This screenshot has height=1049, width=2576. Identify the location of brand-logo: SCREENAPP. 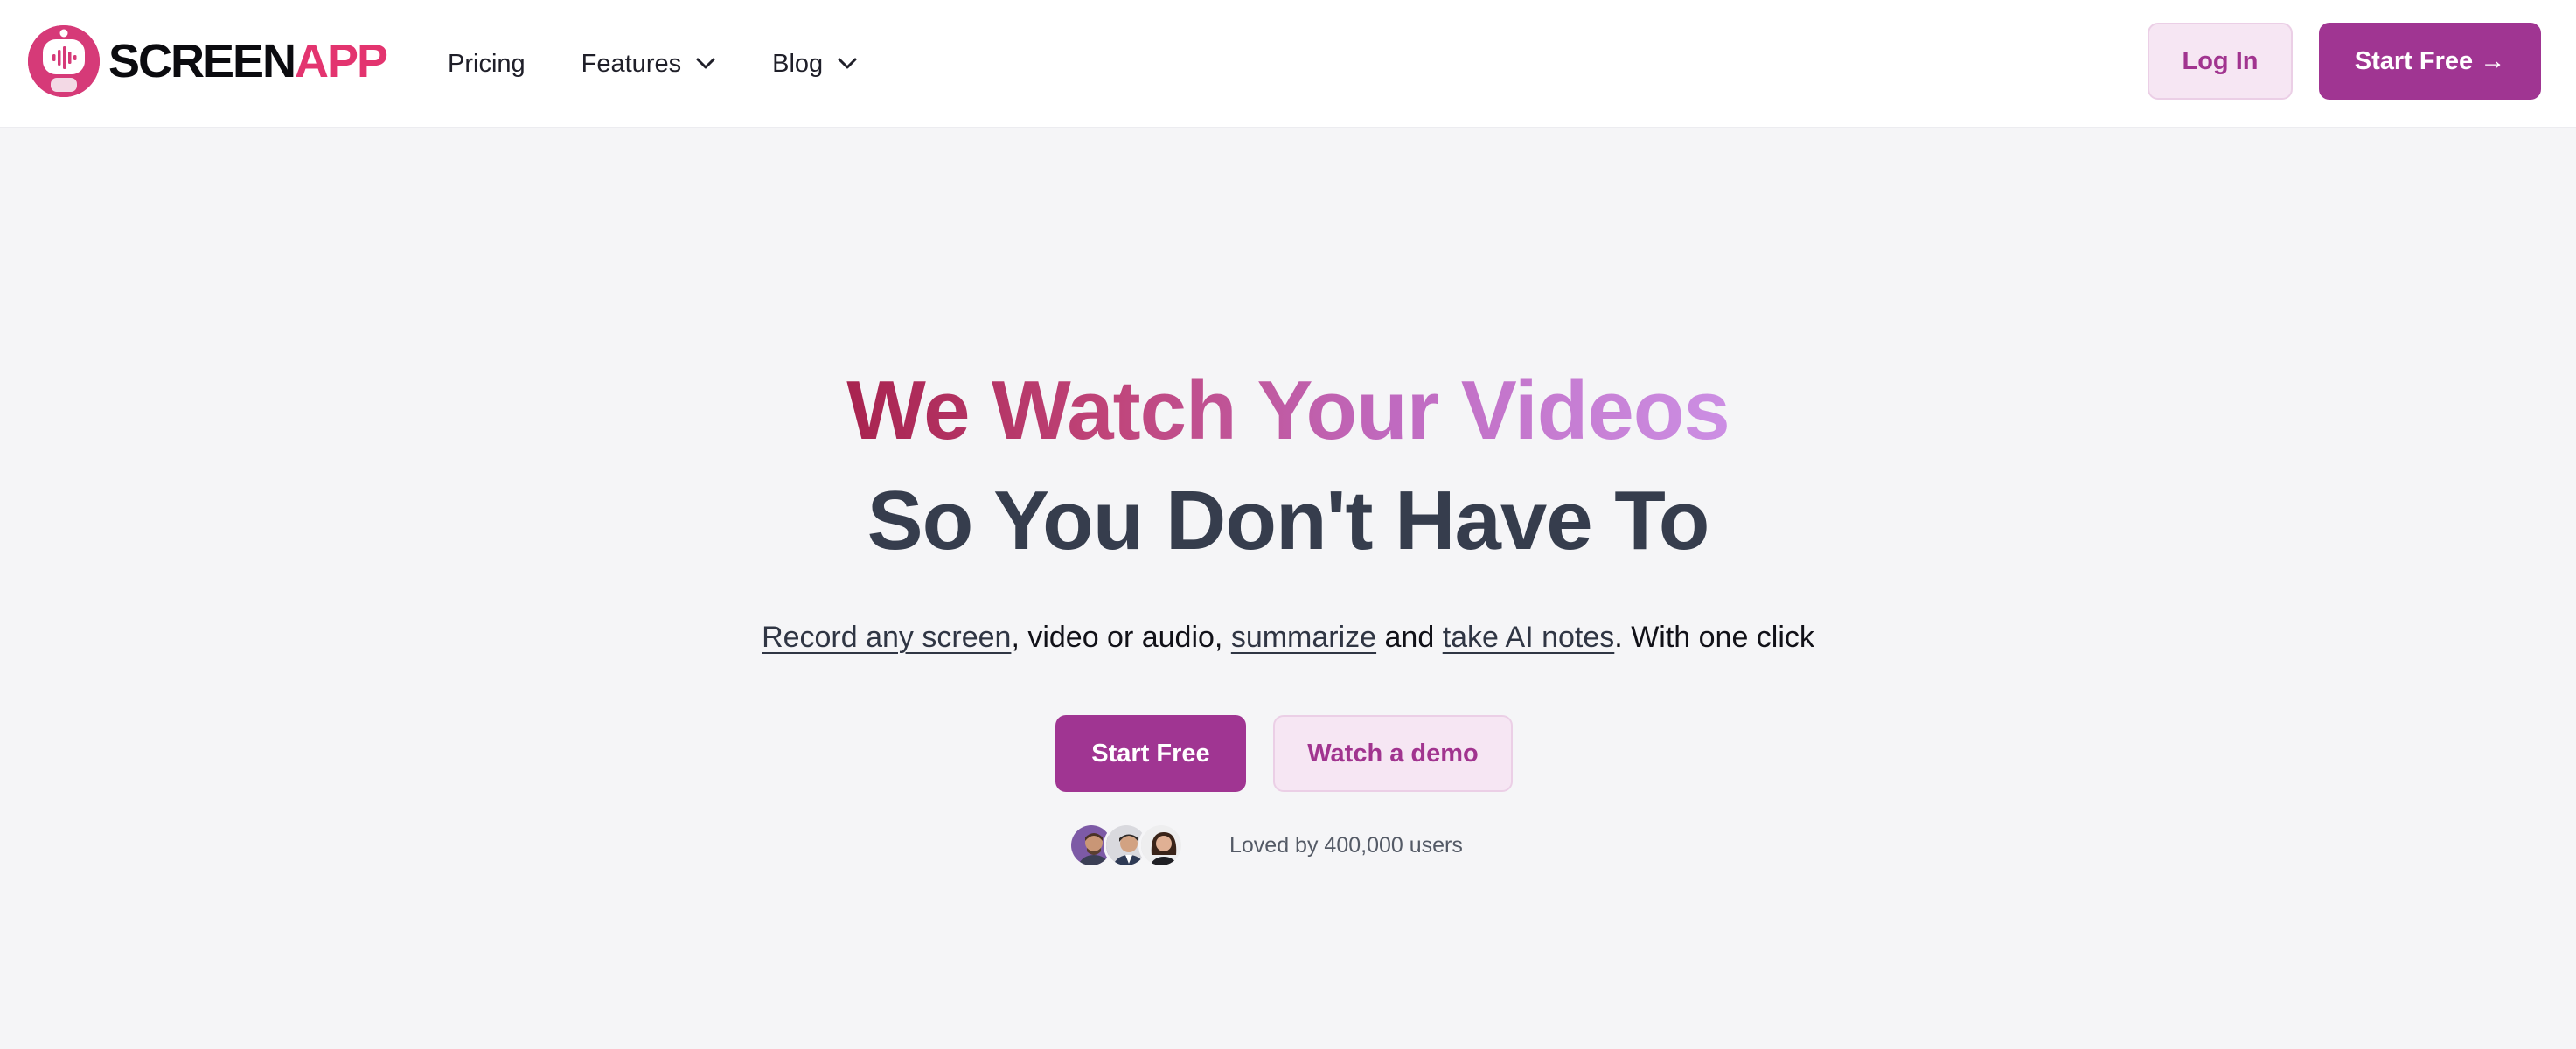
(208, 61).